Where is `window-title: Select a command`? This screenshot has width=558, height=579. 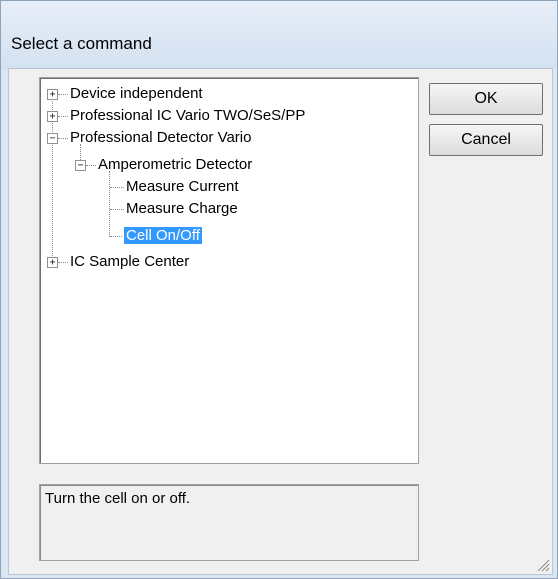 window-title: Select a command is located at coordinates (81, 43).